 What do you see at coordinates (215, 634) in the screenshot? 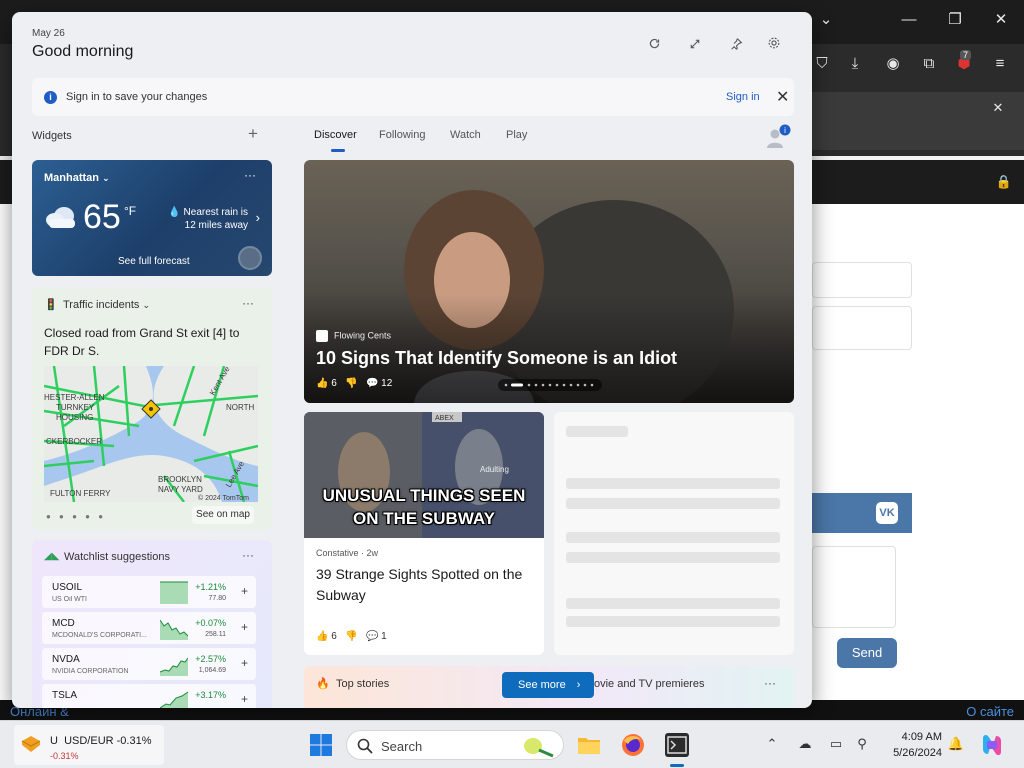
I see `stock-price: 258.11` at bounding box center [215, 634].